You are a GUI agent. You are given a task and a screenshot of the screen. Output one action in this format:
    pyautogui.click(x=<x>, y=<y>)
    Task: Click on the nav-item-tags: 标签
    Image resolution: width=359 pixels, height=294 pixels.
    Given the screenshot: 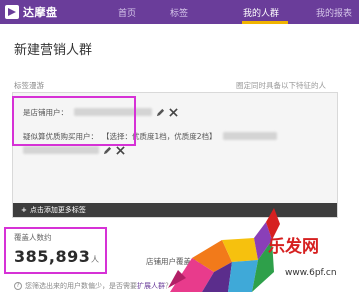 What is the action you would take?
    pyautogui.click(x=179, y=12)
    